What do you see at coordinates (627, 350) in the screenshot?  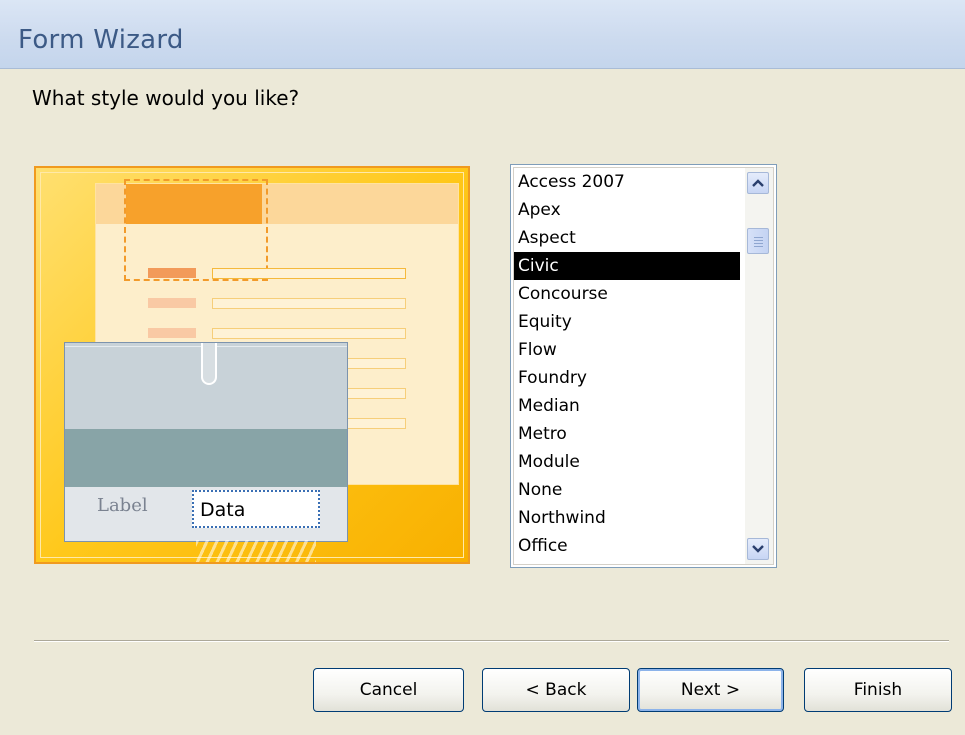 I see `list-item: Flow` at bounding box center [627, 350].